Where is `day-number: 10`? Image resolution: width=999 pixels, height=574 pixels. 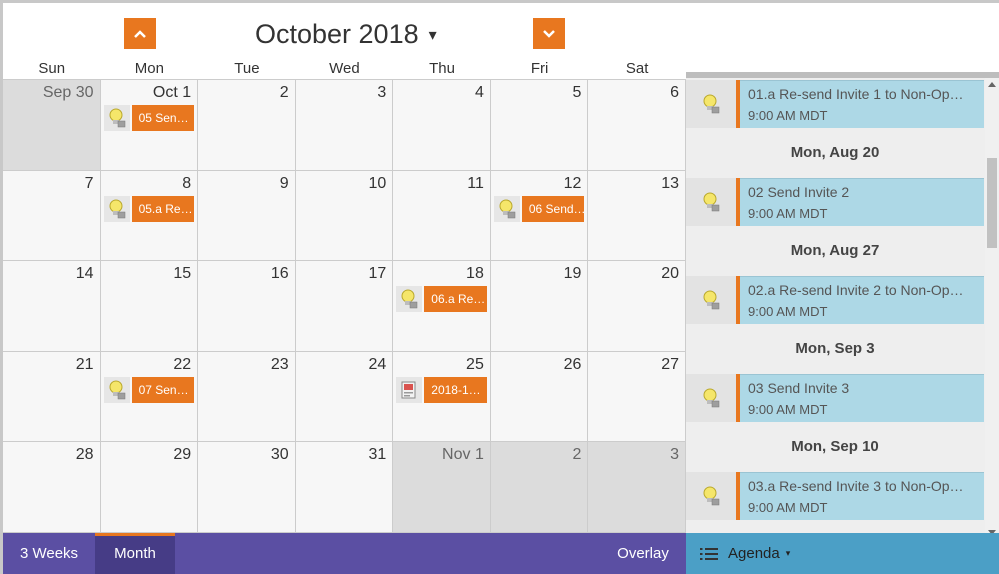 day-number: 10 is located at coordinates (377, 183).